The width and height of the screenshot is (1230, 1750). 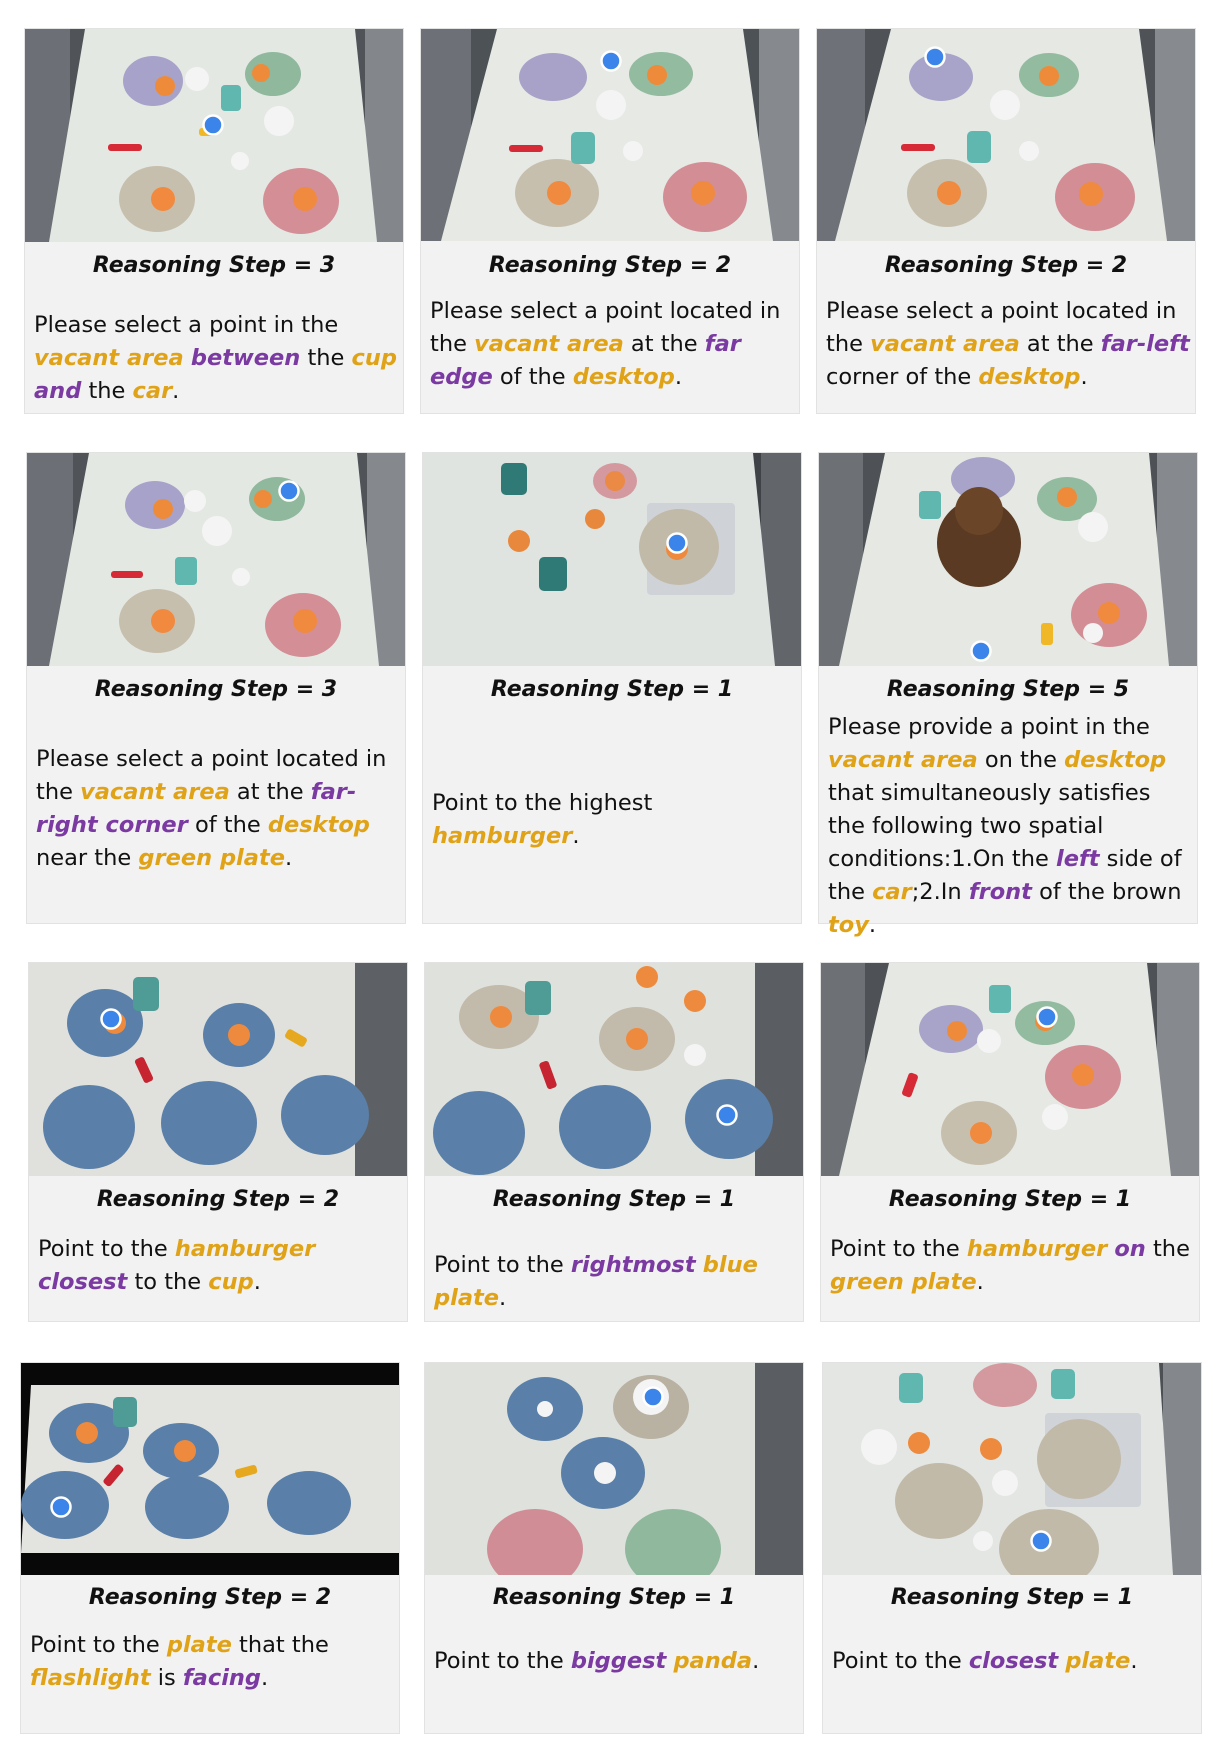 What do you see at coordinates (713, 1661) in the screenshot?
I see `highlight-keyword: panda` at bounding box center [713, 1661].